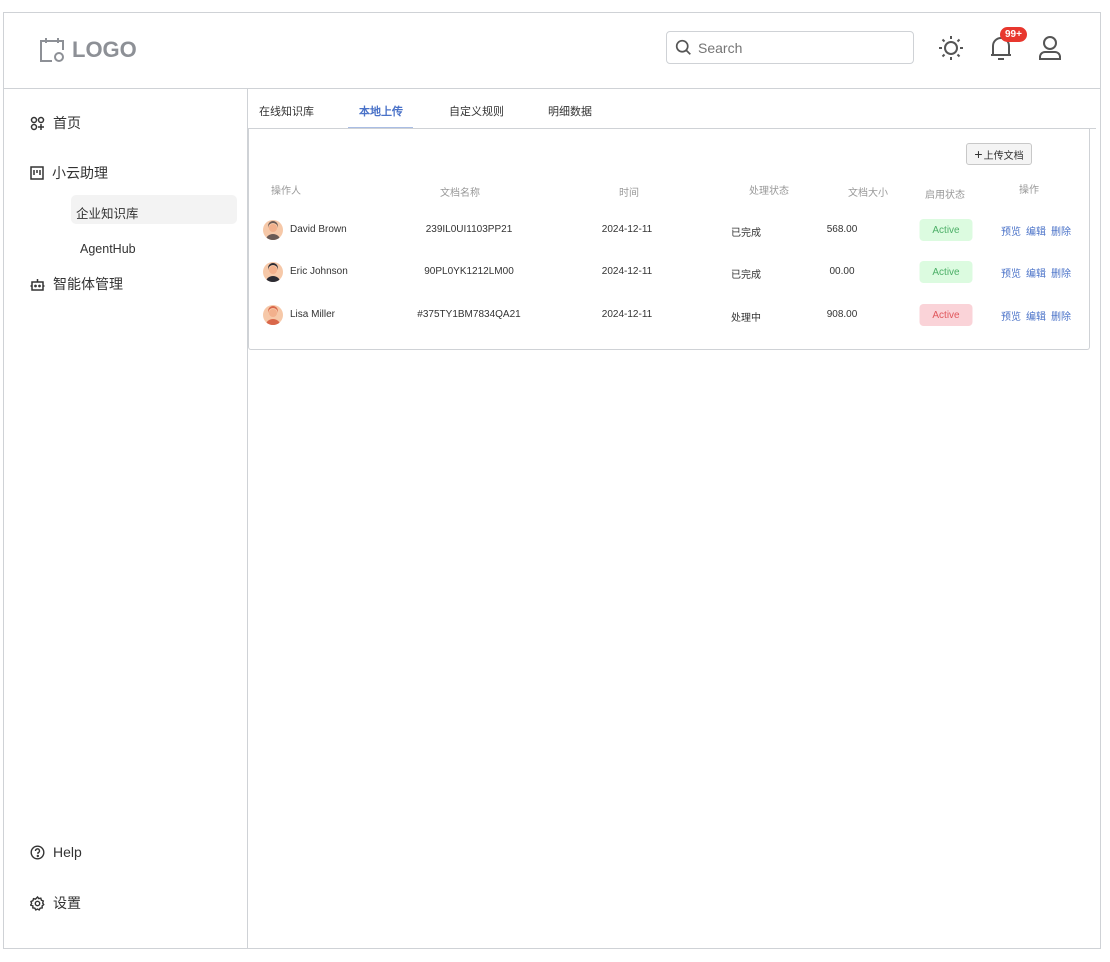  What do you see at coordinates (37, 852) in the screenshot?
I see `help-circle-icon` at bounding box center [37, 852].